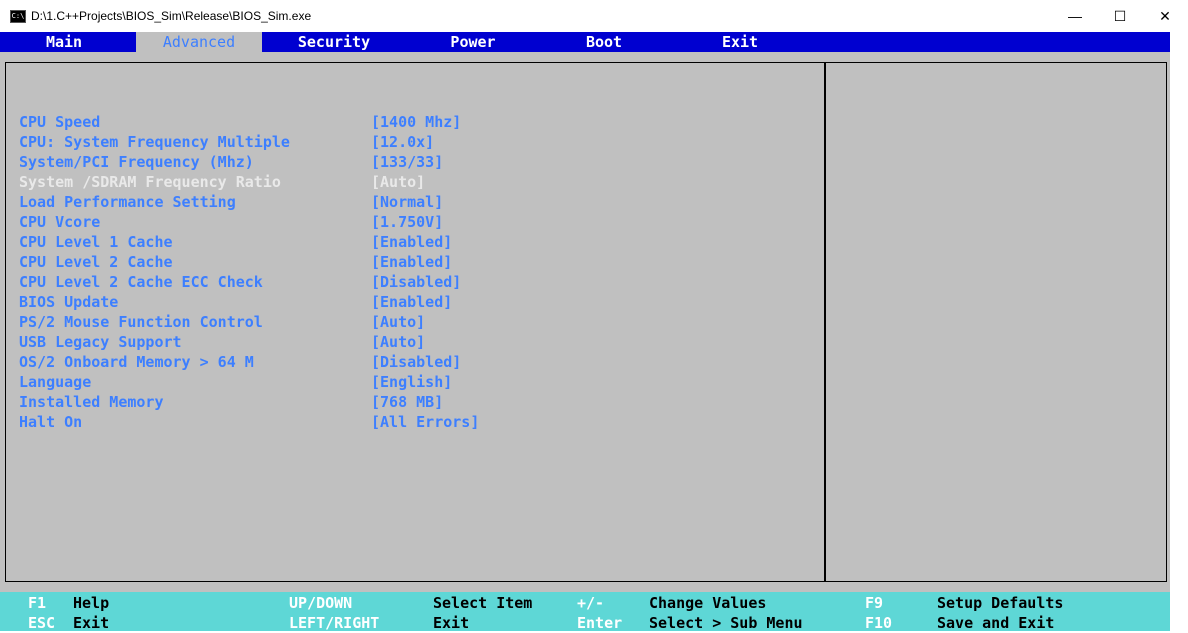  What do you see at coordinates (96, 242) in the screenshot?
I see `setting-label: CPU Level 1 Cache` at bounding box center [96, 242].